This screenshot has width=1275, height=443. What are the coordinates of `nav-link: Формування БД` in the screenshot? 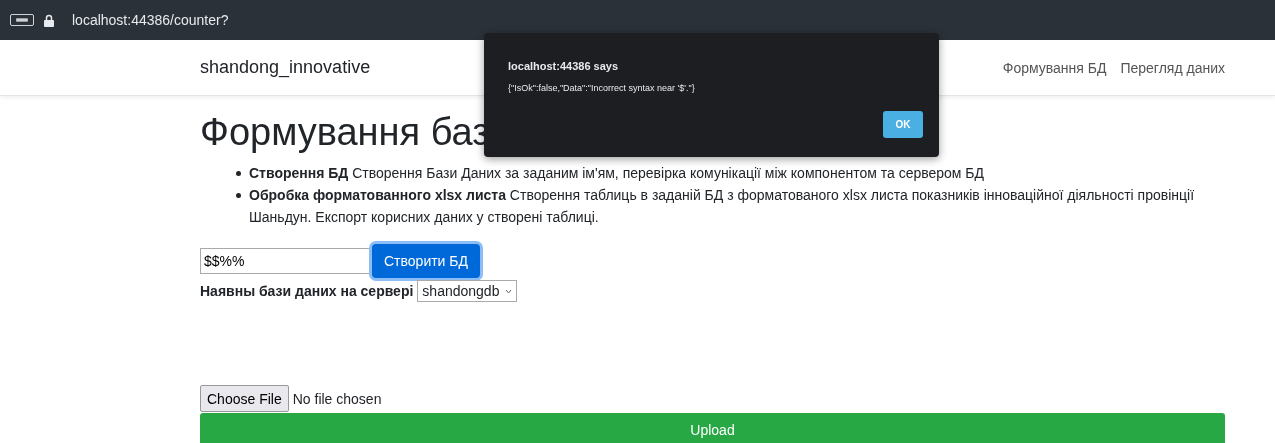 It's located at (1054, 67).